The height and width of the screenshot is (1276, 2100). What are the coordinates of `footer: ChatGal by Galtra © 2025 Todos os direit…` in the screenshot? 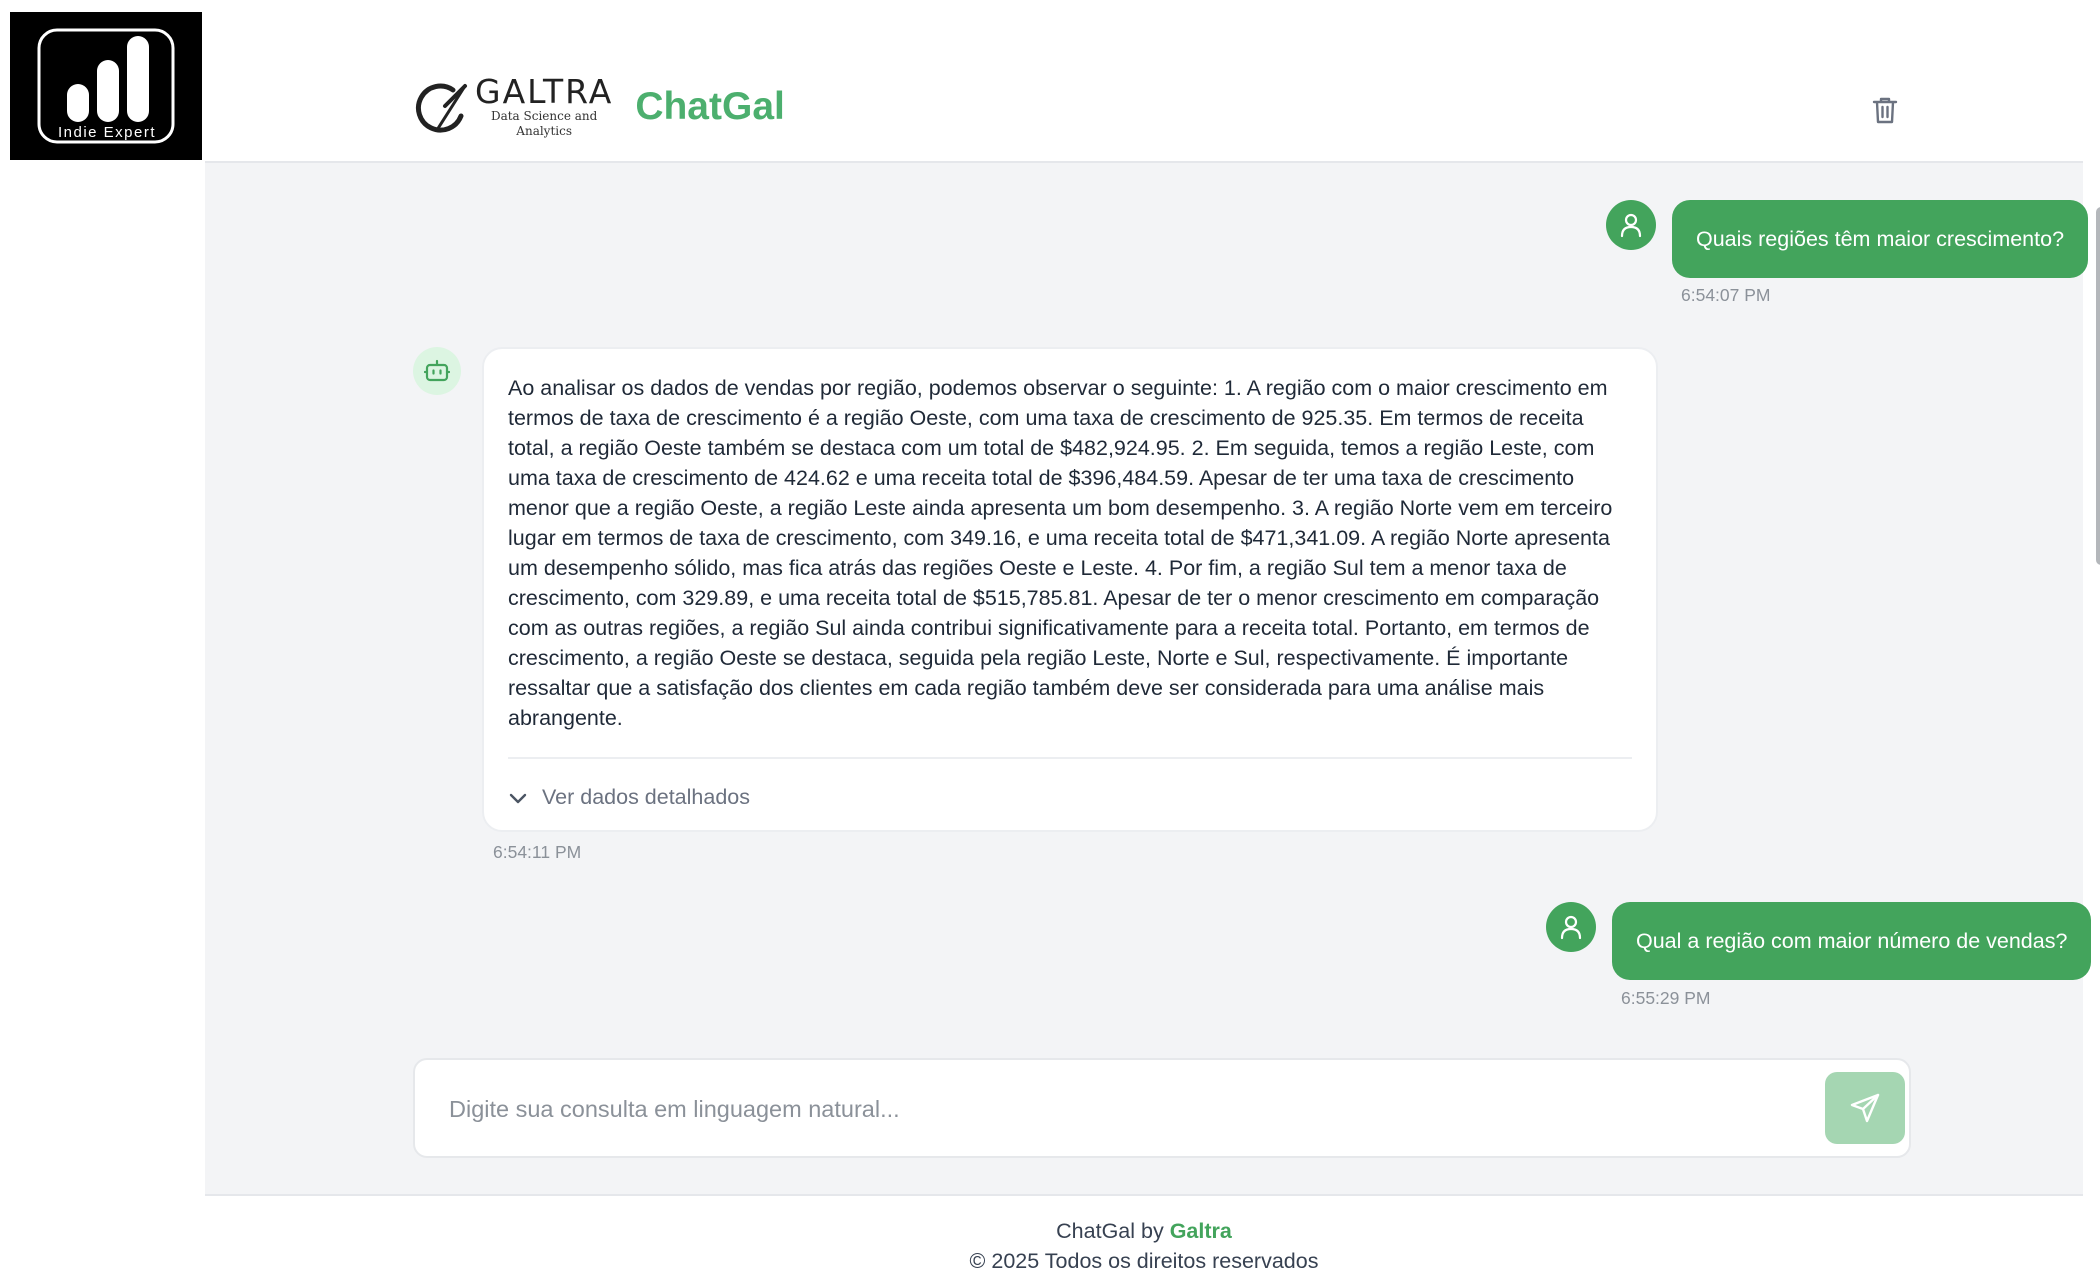 It's located at (1144, 1246).